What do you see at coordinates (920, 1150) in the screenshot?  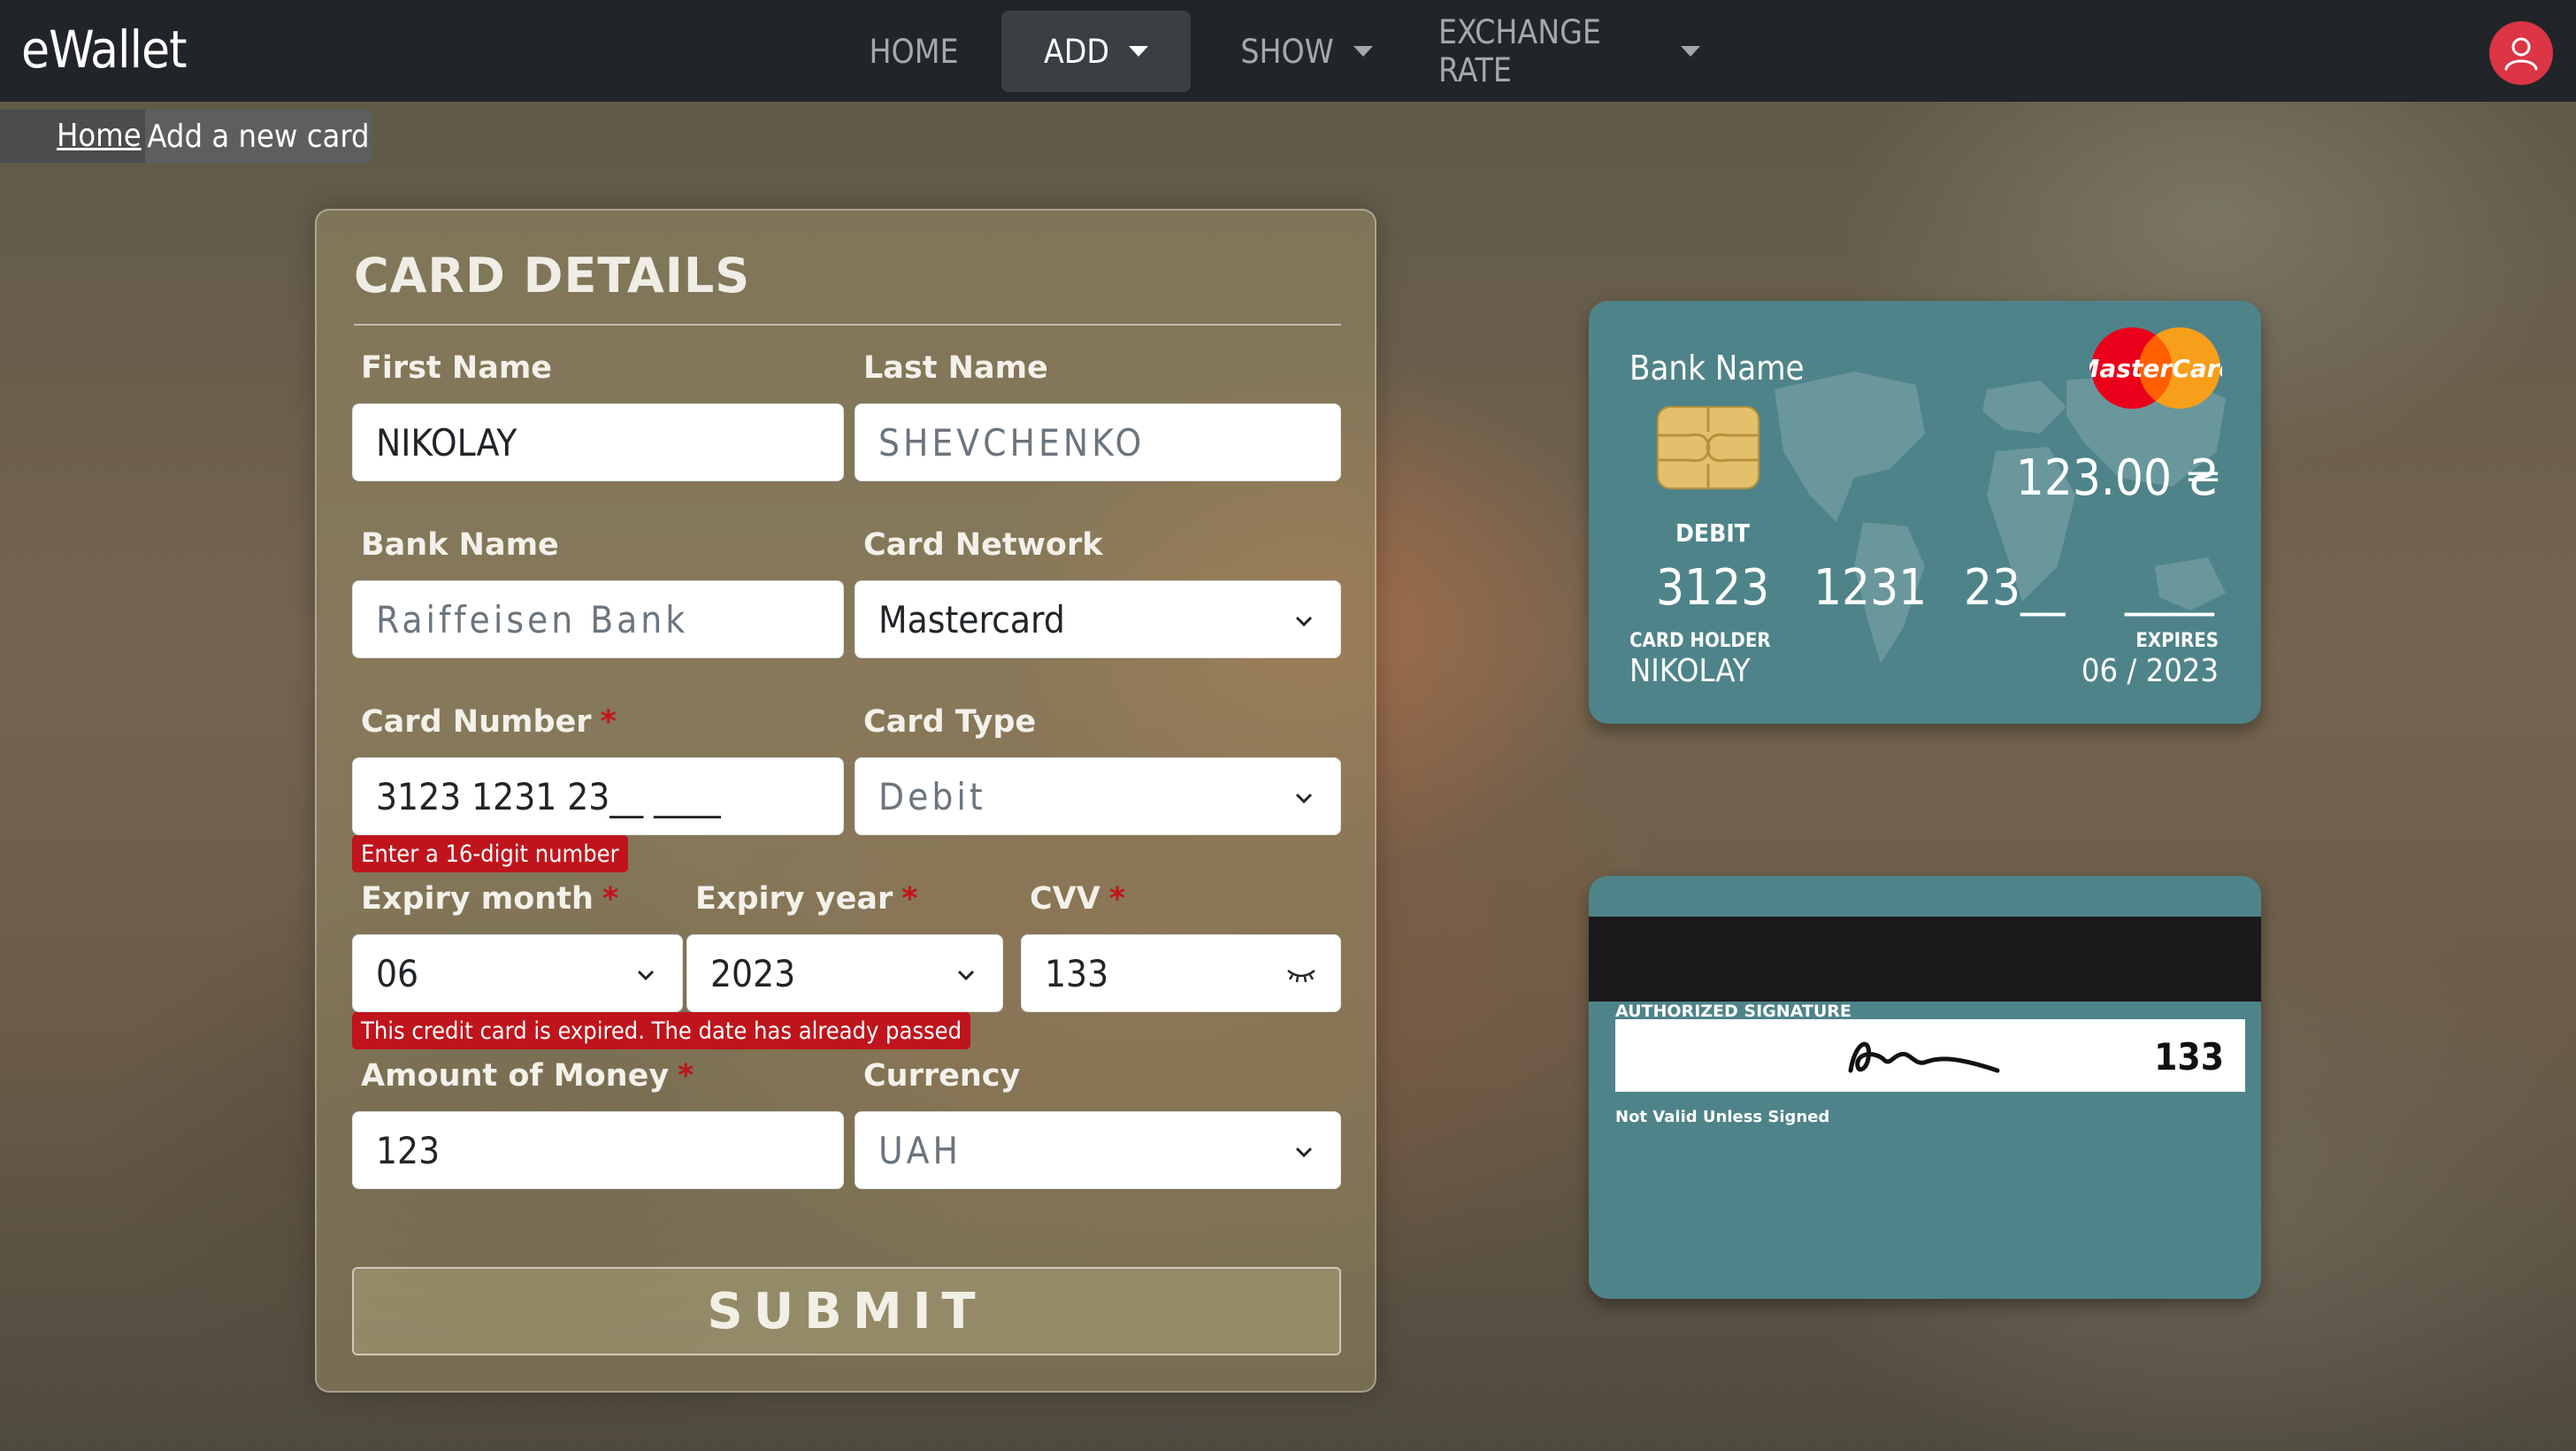 I see `currency-value: UAH` at bounding box center [920, 1150].